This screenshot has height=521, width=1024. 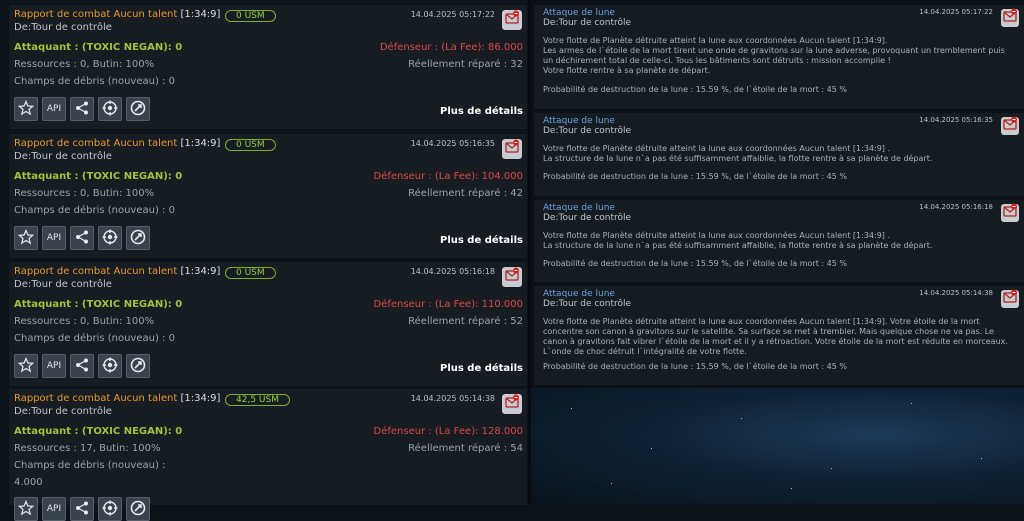 I want to click on defender-line: Défenseur : (La Fee): 128.000, so click(x=448, y=431).